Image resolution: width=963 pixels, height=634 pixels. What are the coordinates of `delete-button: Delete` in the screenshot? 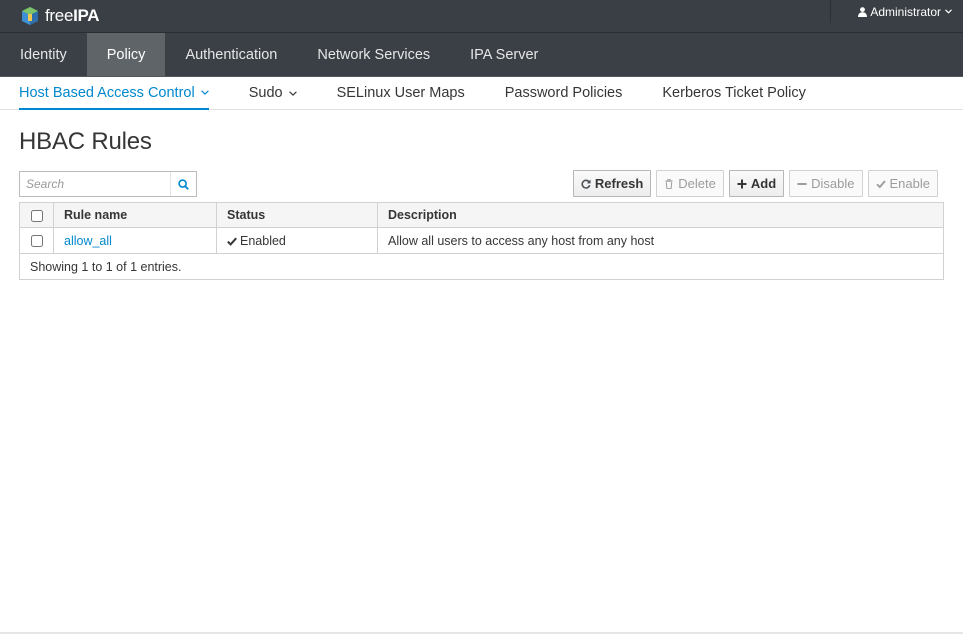 It's located at (690, 183).